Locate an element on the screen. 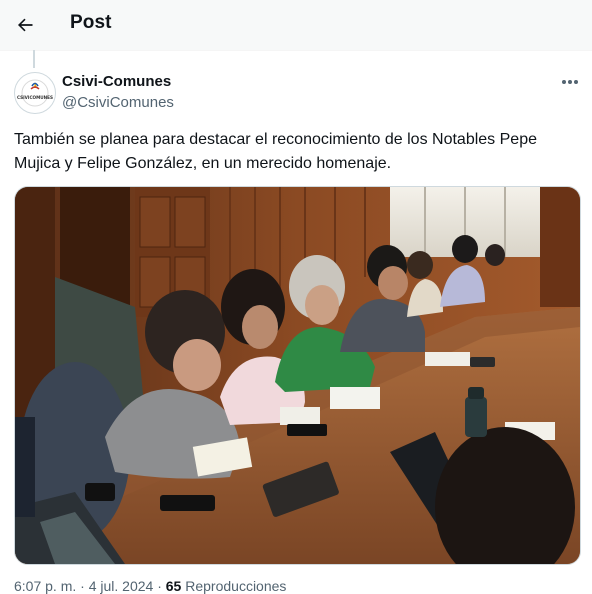 The height and width of the screenshot is (594, 592). back-button is located at coordinates (25, 25).